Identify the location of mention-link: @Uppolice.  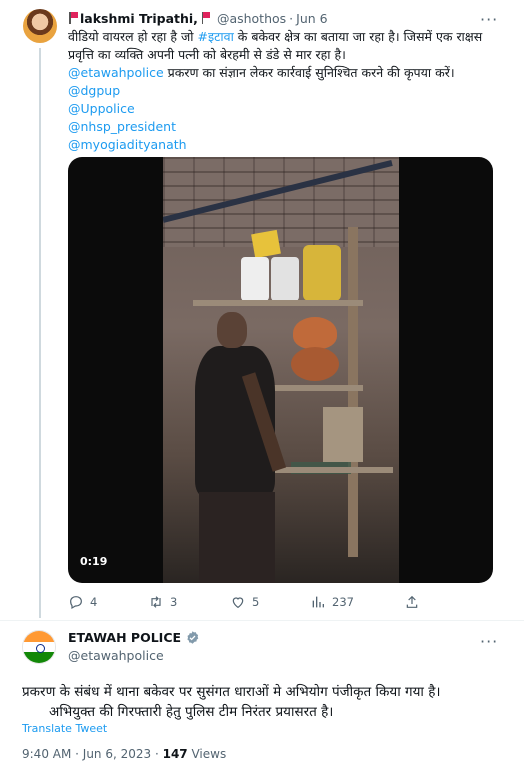
(283, 109).